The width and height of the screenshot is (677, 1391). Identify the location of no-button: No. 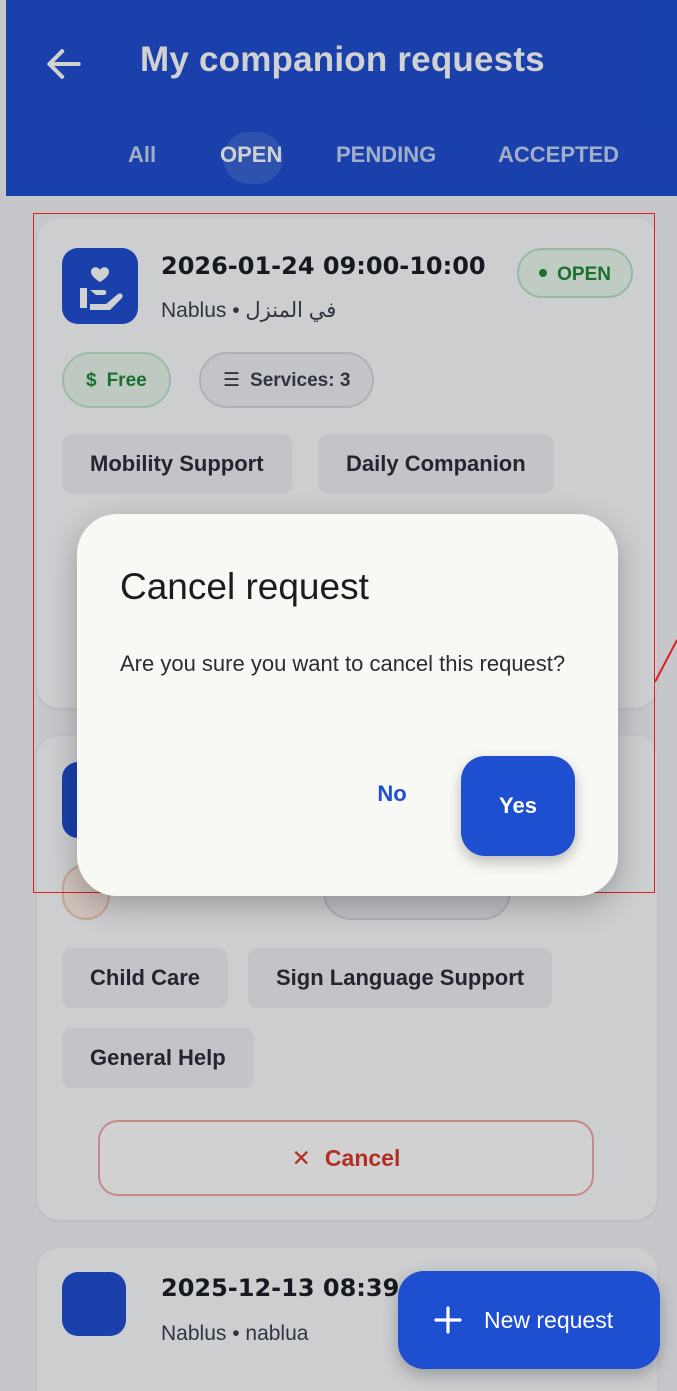
(392, 794).